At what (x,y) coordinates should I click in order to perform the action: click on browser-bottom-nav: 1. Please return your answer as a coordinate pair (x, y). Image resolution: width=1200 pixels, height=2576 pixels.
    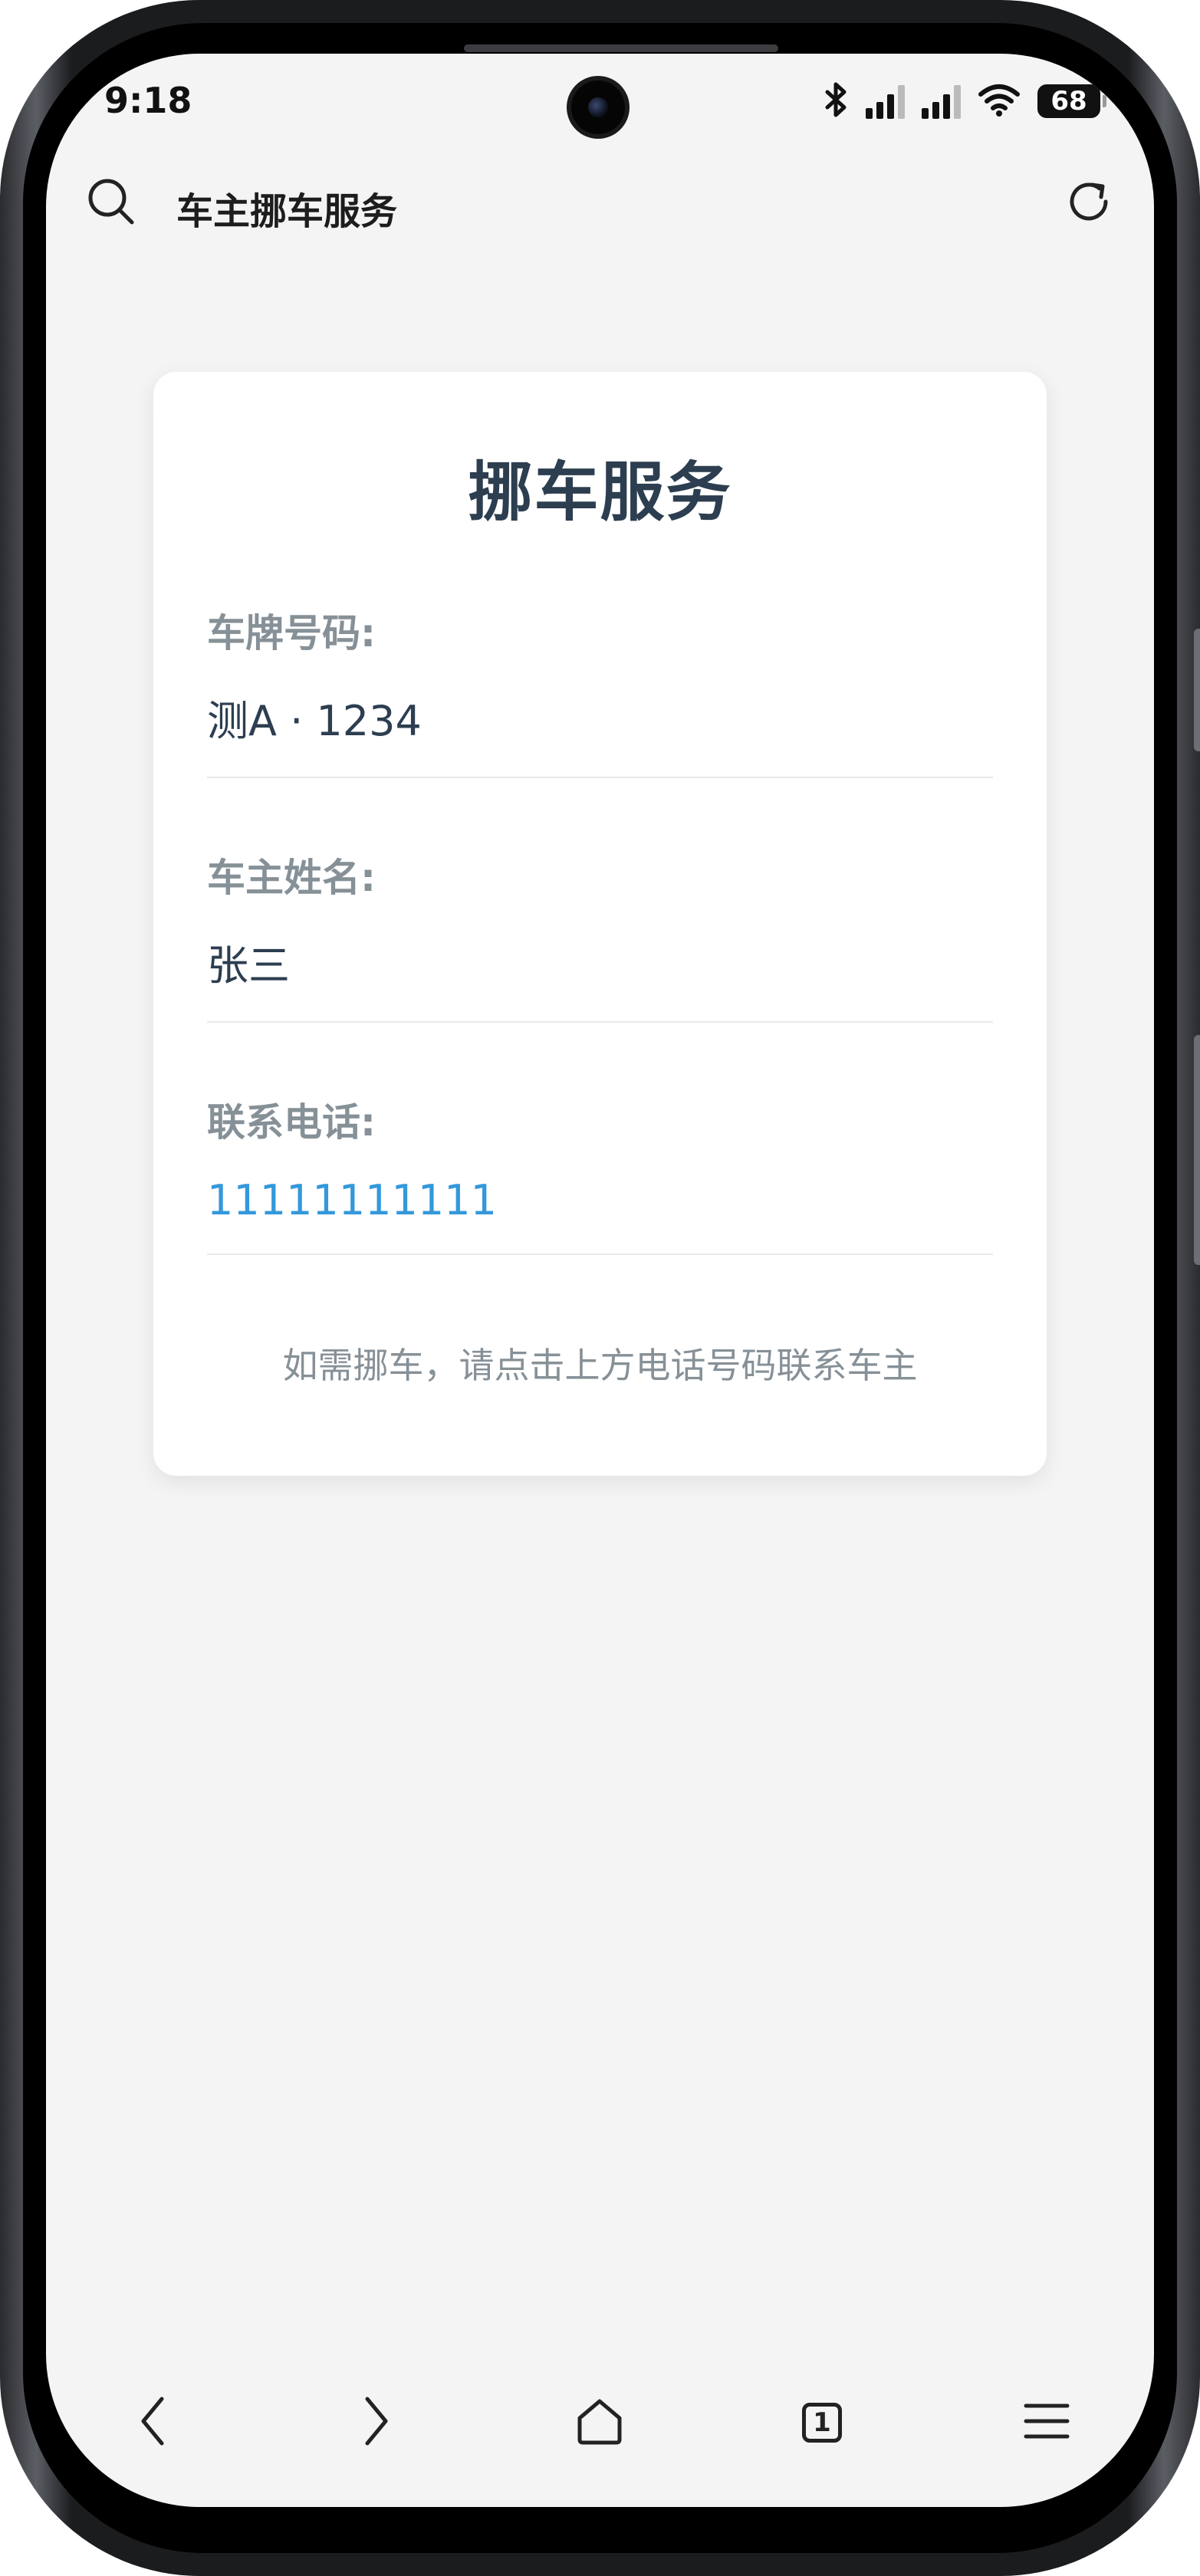
    Looking at the image, I should click on (600, 2431).